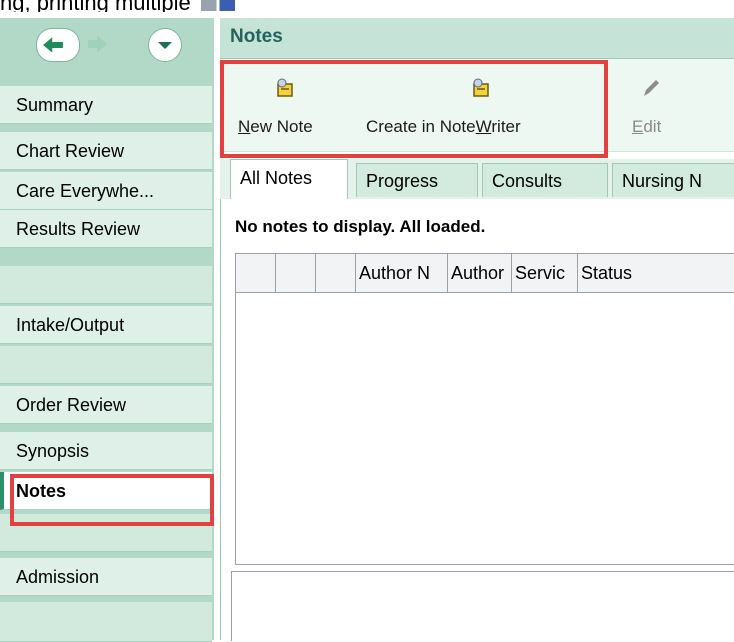 Image resolution: width=734 pixels, height=642 pixels. What do you see at coordinates (443, 126) in the screenshot?
I see `create-in-notewriter-label: Create in NoteWriter` at bounding box center [443, 126].